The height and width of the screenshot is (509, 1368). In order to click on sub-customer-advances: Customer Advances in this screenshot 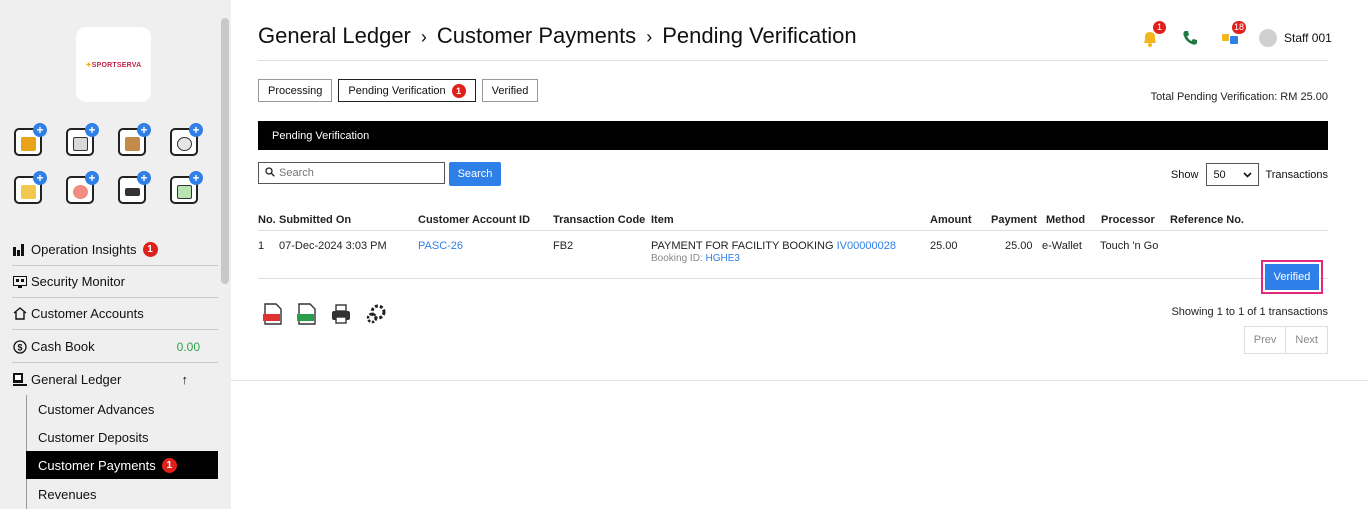, I will do `click(122, 409)`.